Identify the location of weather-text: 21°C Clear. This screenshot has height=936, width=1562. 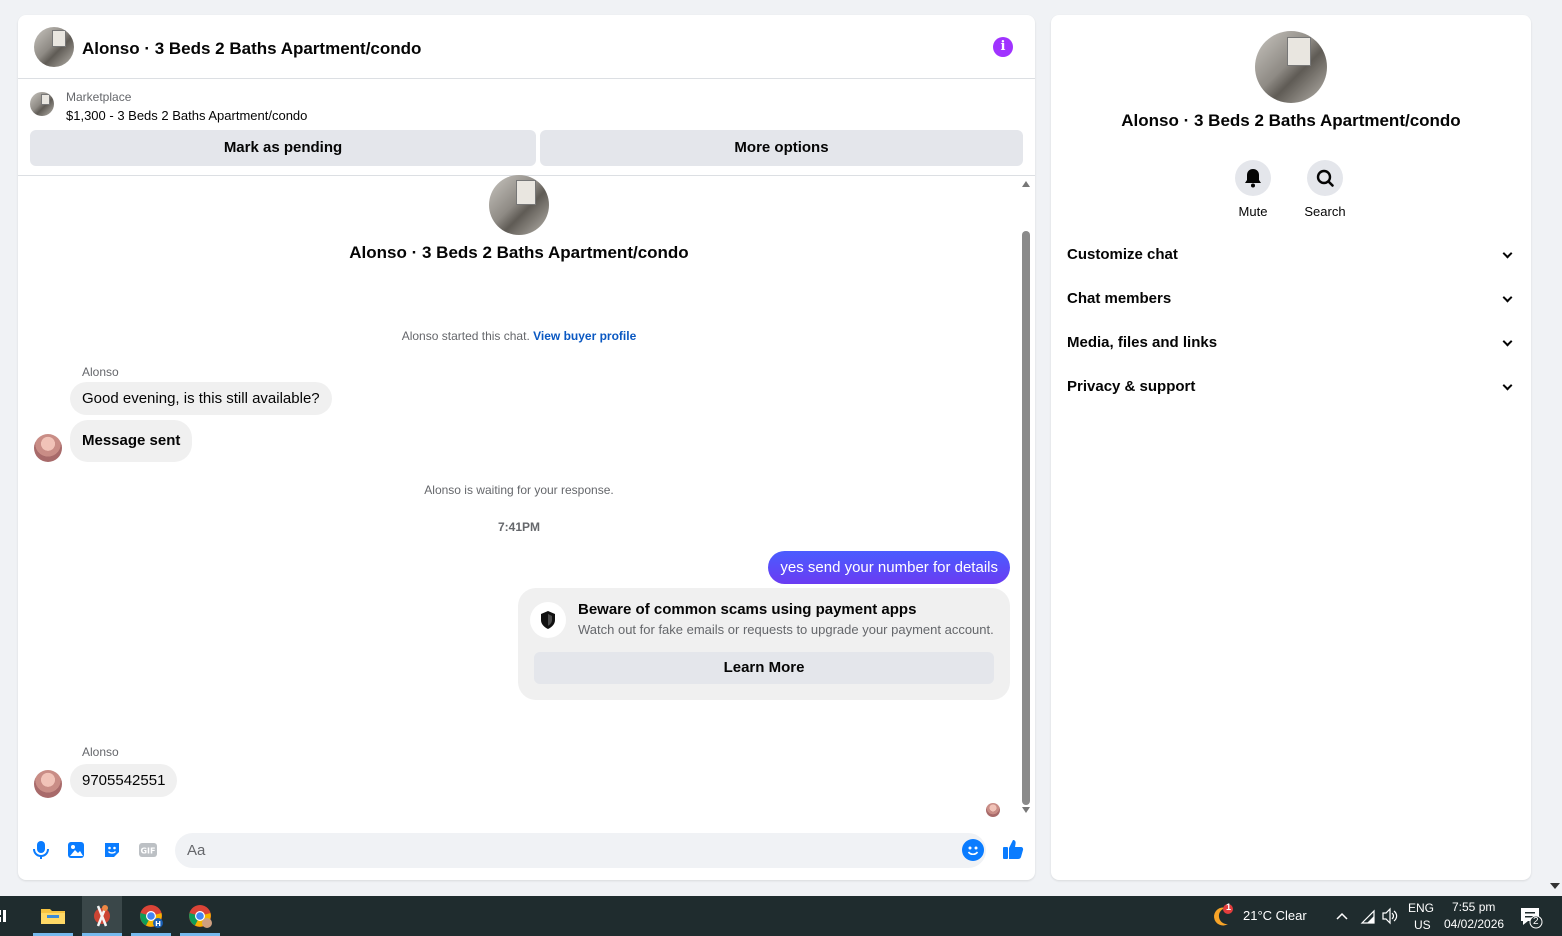
(1275, 915).